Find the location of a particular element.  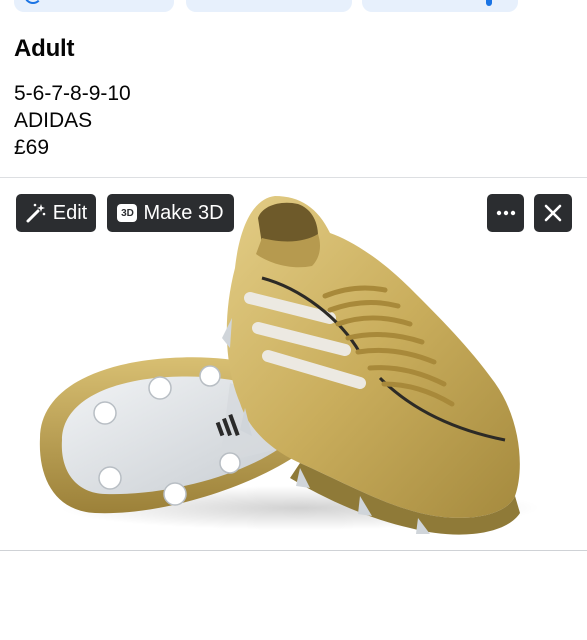

top-action-chips is located at coordinates (293, 6).